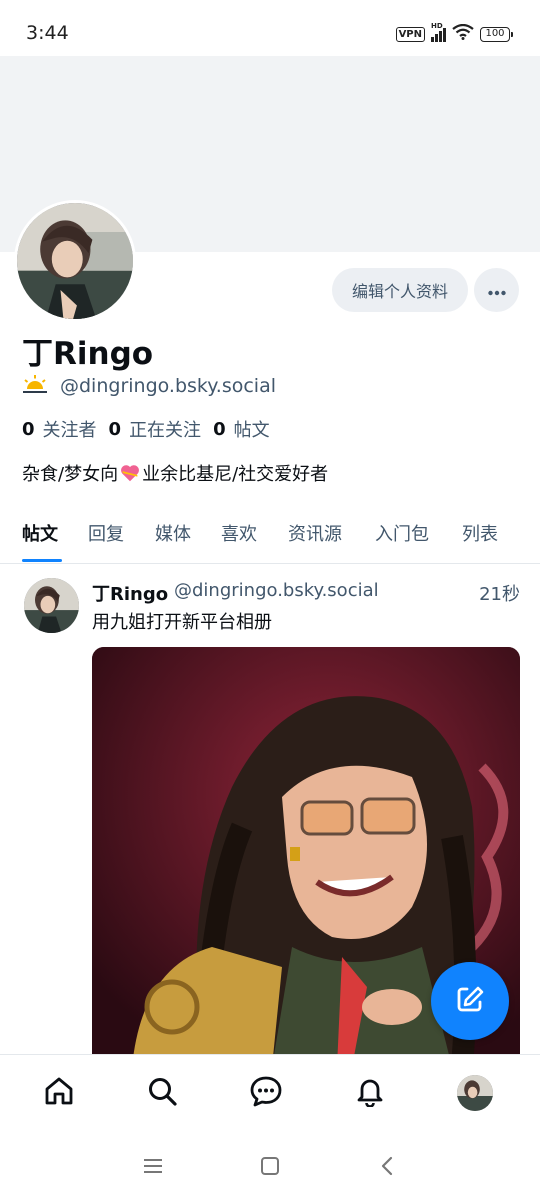  I want to click on sunrise-icon, so click(35, 386).